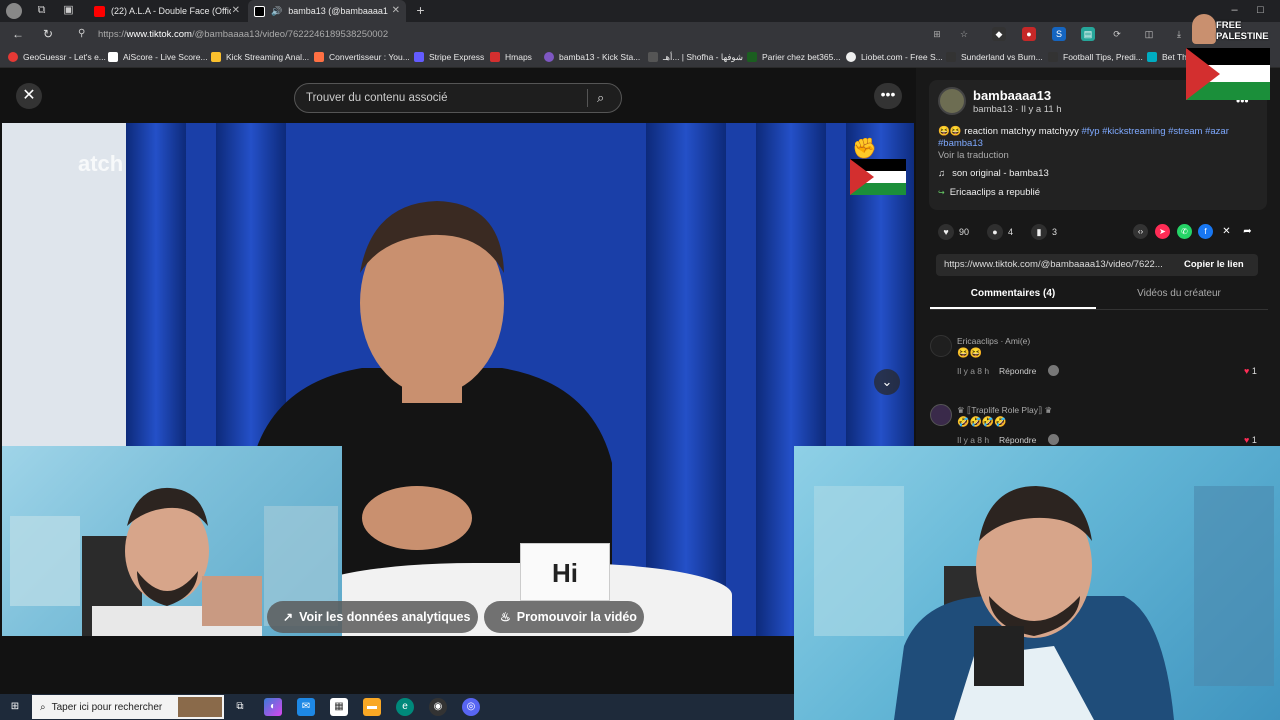  Describe the element at coordinates (1217, 131) in the screenshot. I see `hashtag-link: #azar` at that location.